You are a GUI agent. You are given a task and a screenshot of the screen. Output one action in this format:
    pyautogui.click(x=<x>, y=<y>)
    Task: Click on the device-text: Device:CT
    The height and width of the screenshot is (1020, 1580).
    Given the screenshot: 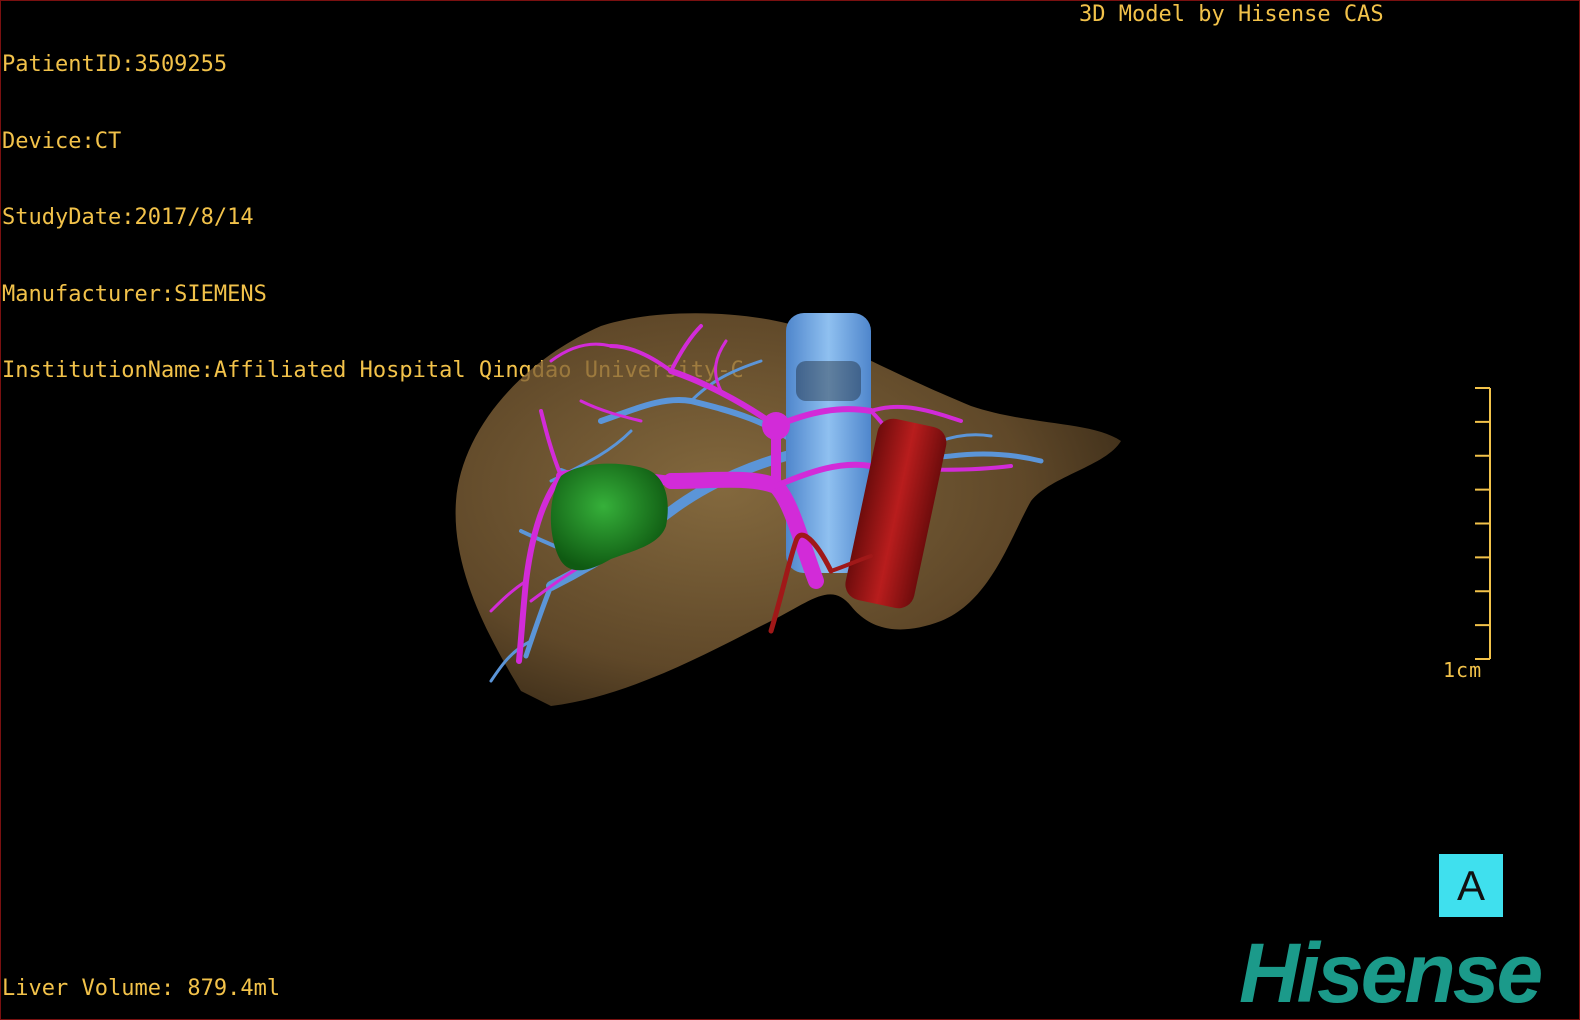 What is the action you would take?
    pyautogui.click(x=62, y=141)
    